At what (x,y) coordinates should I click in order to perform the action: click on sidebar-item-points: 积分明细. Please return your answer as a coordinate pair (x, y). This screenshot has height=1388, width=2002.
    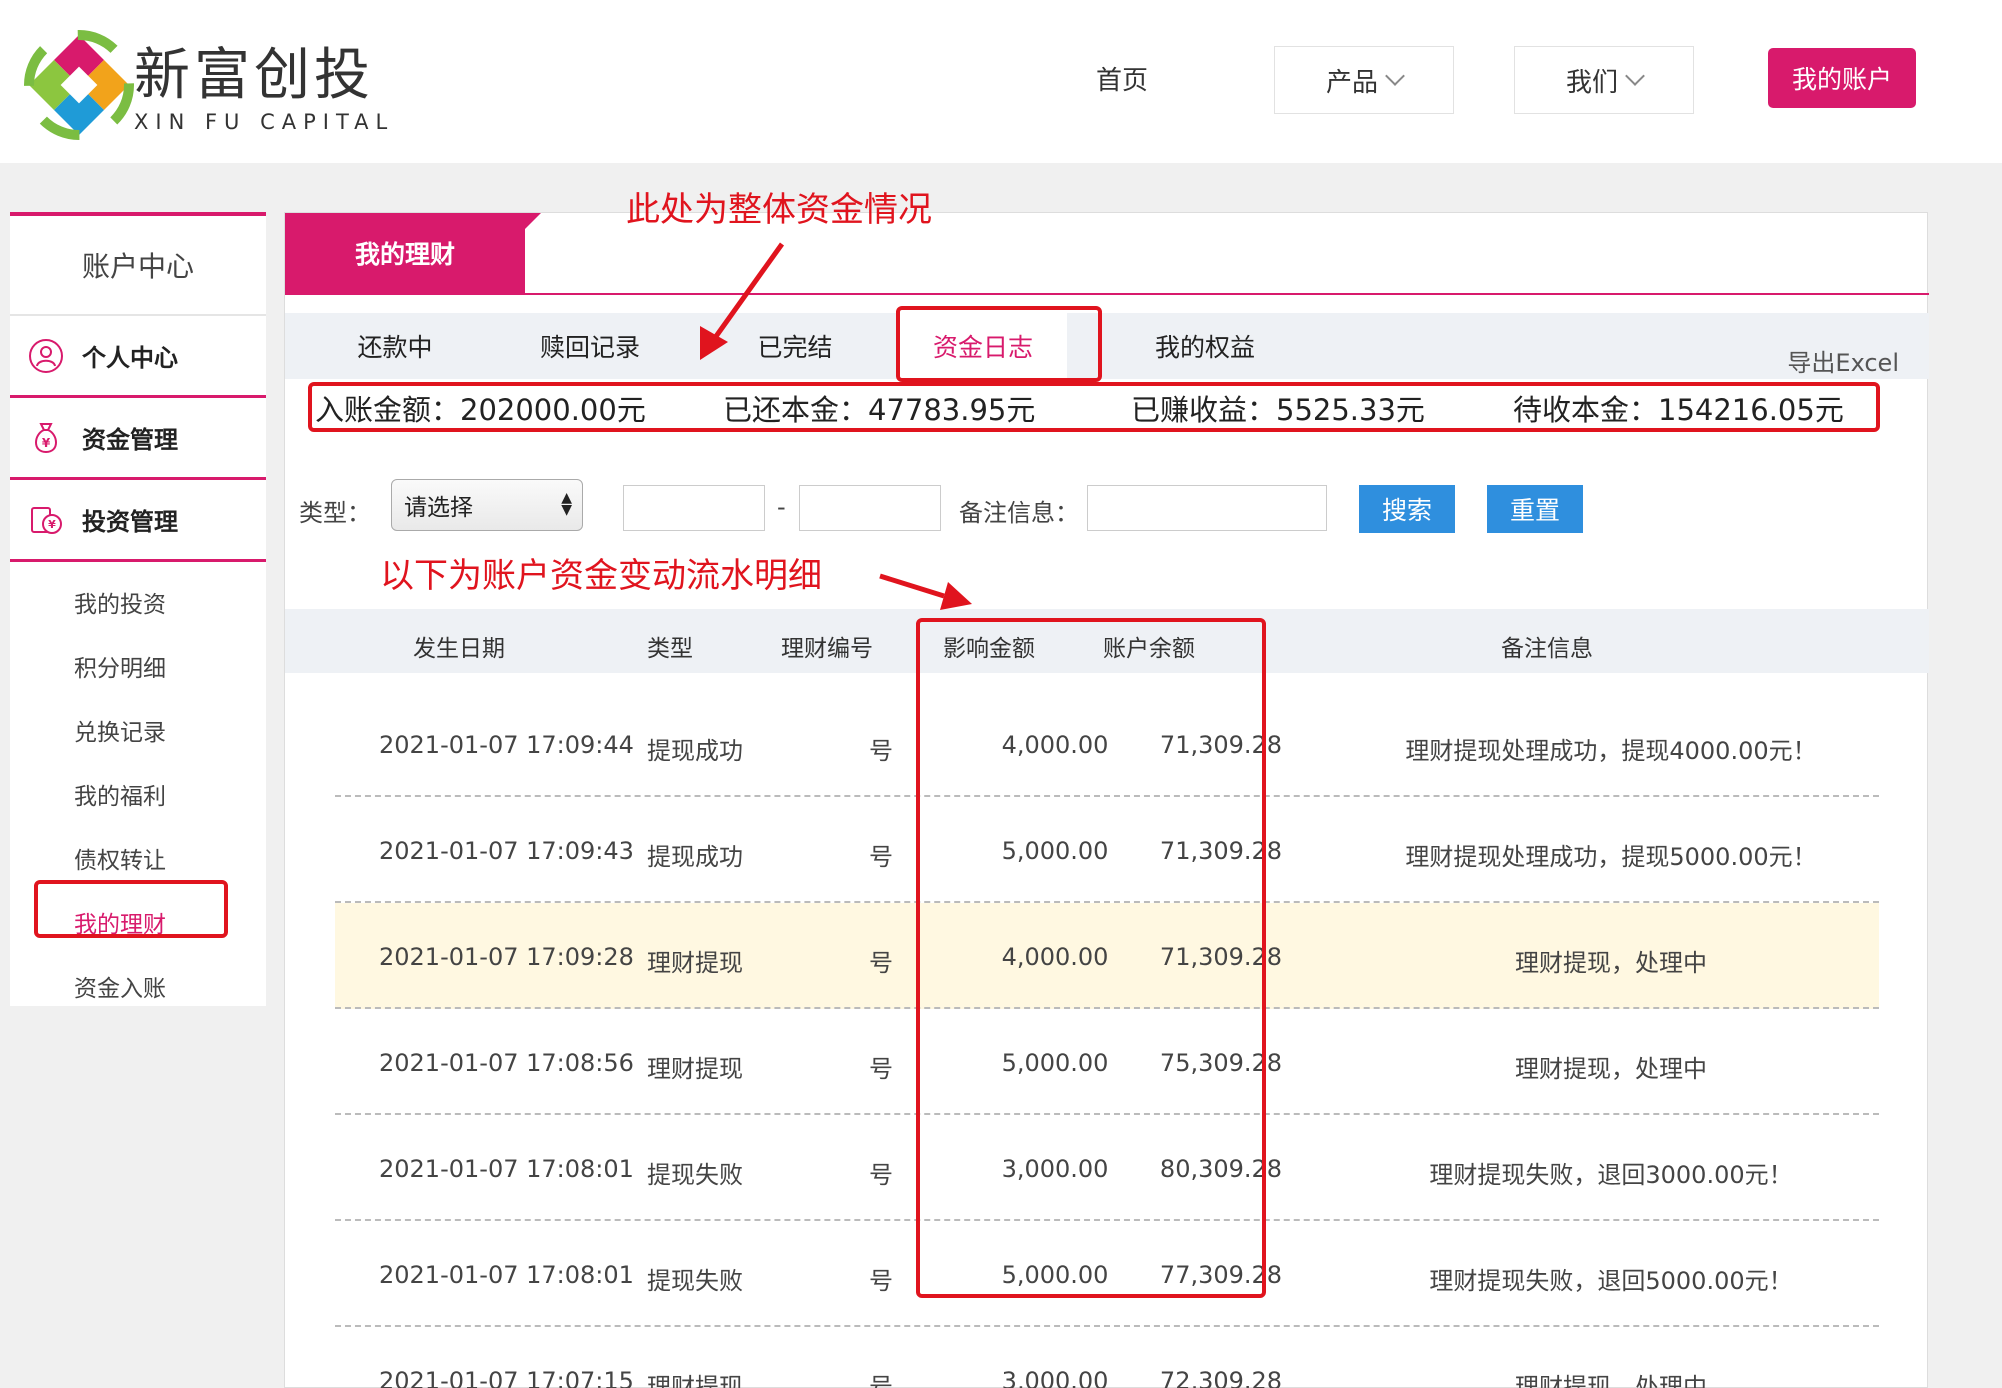
    Looking at the image, I should click on (138, 666).